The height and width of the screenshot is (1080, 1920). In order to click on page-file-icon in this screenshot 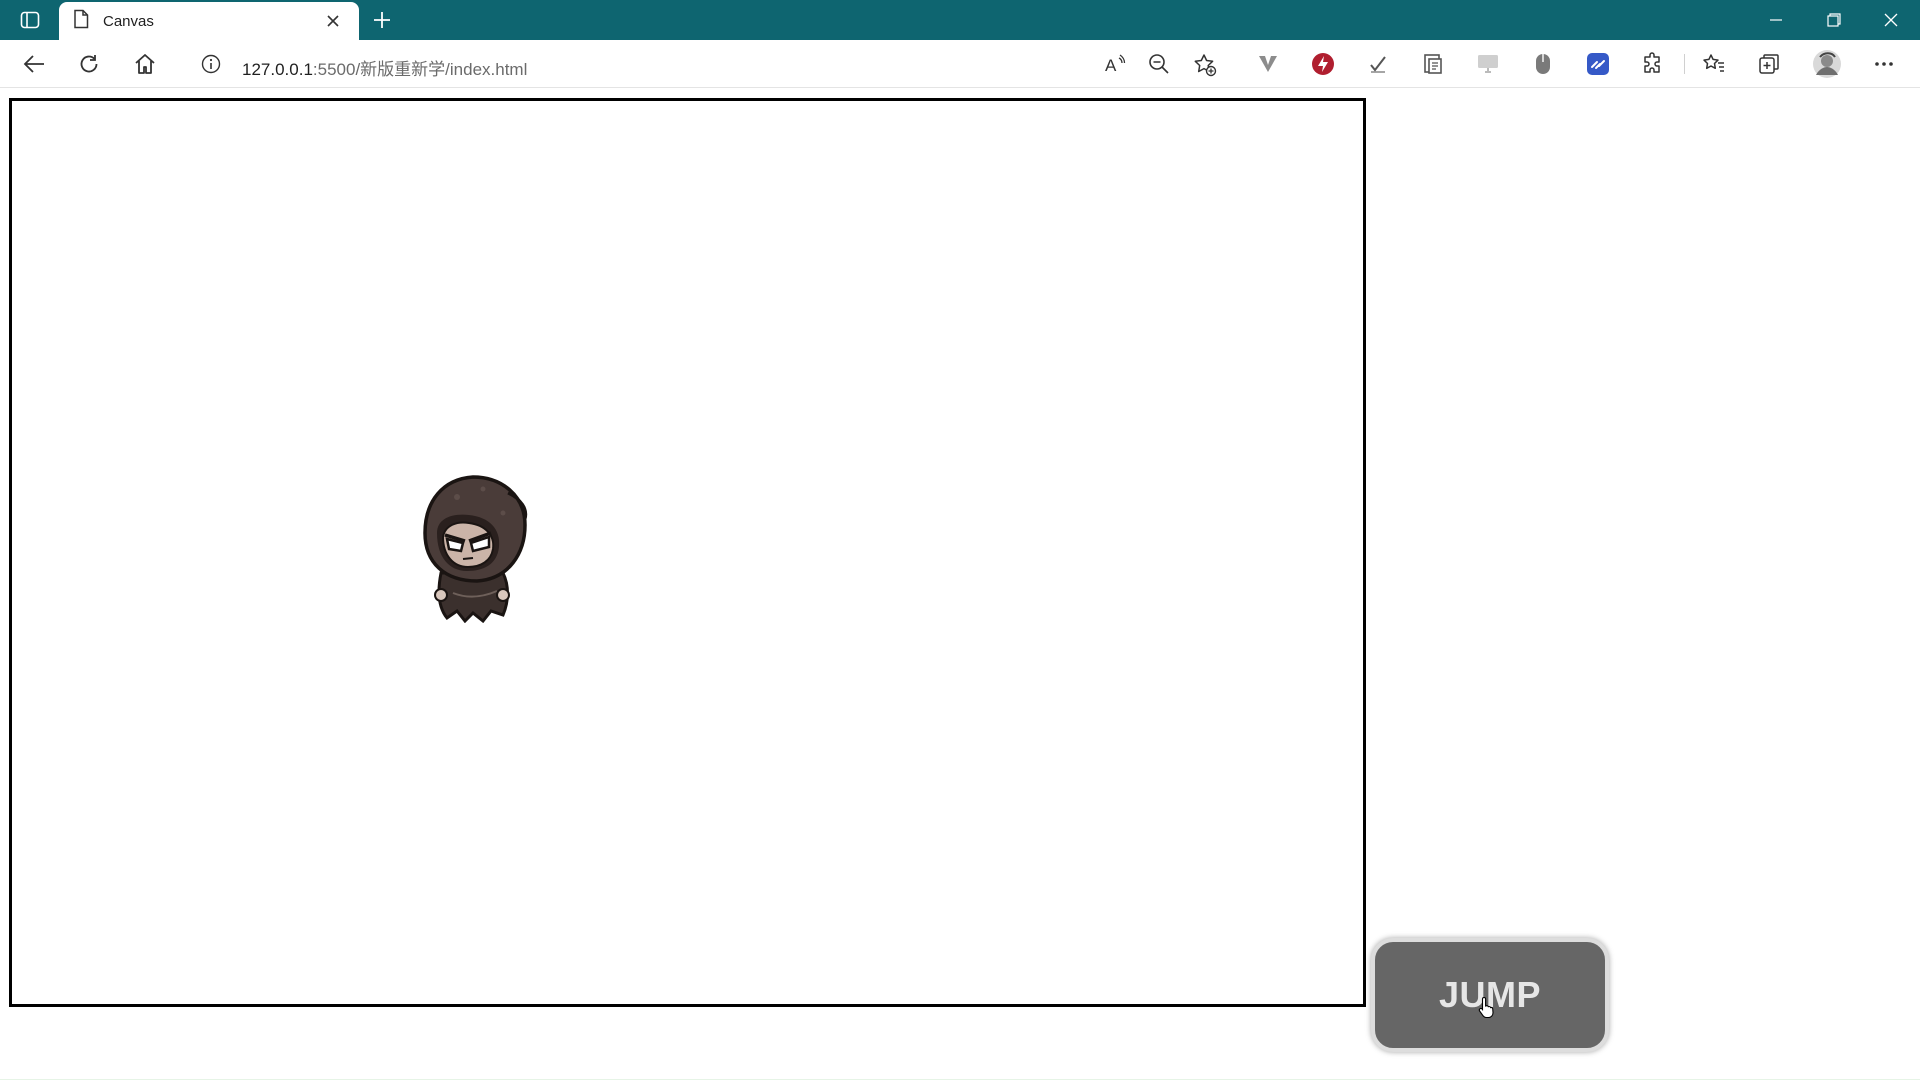, I will do `click(81, 21)`.